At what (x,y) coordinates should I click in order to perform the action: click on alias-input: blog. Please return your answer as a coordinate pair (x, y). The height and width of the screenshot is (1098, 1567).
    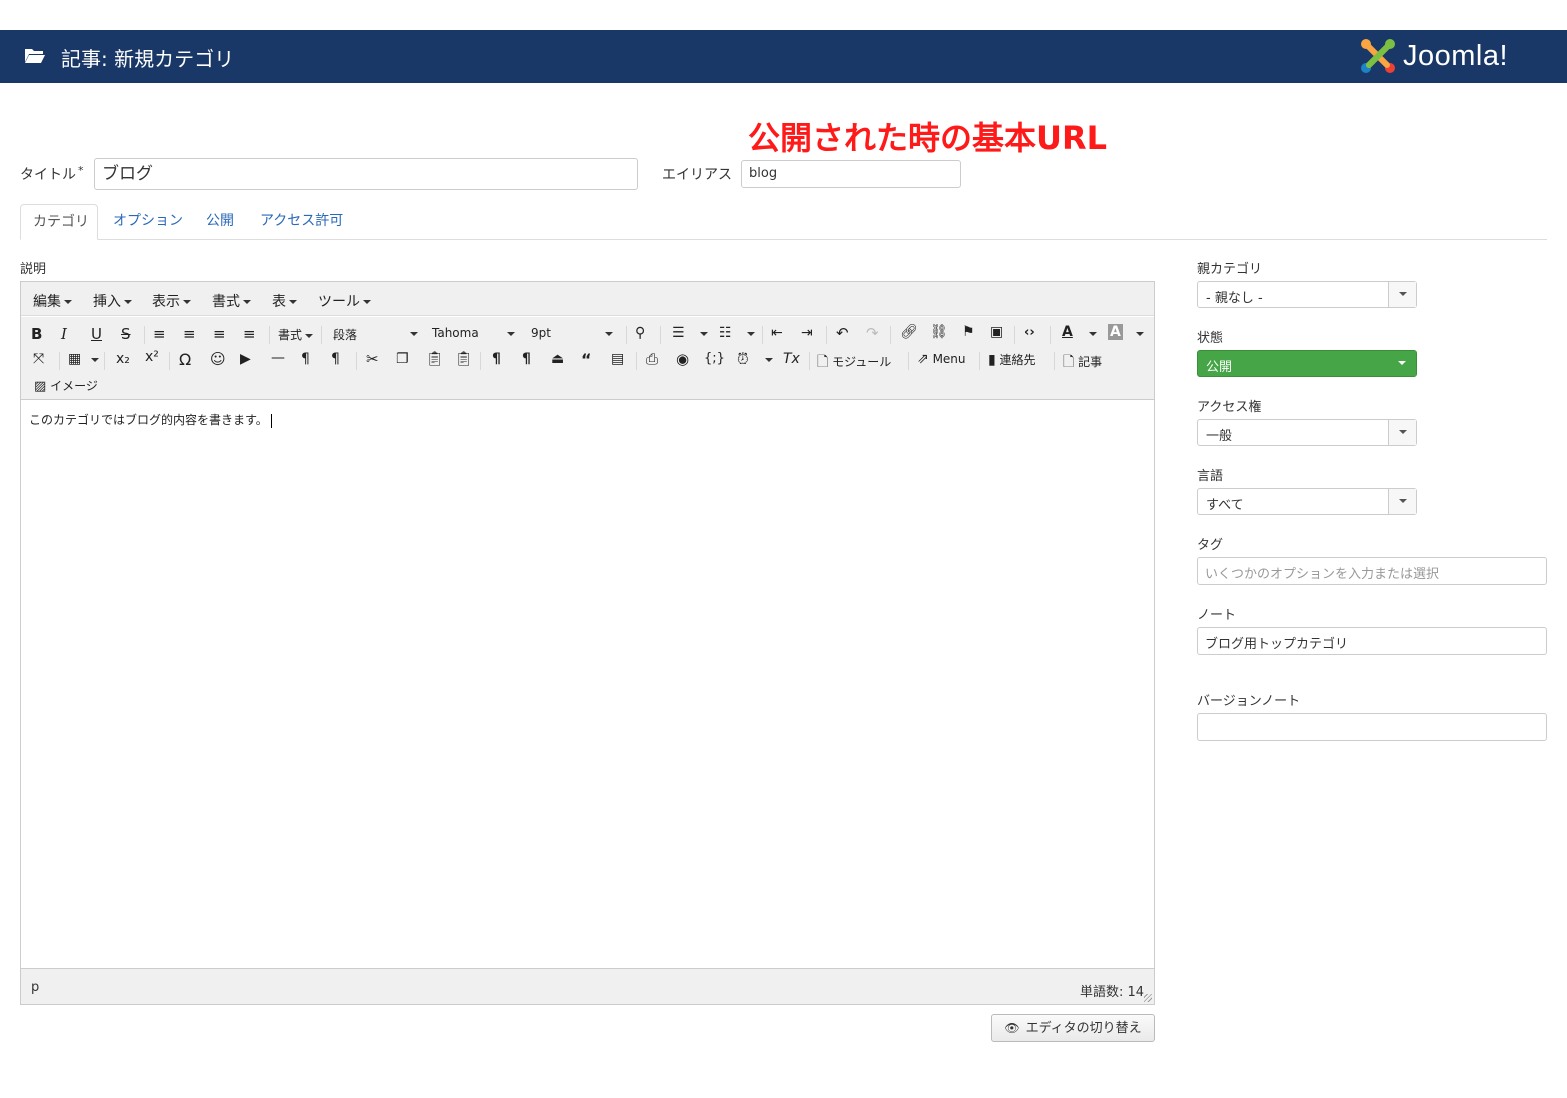
    Looking at the image, I should click on (851, 174).